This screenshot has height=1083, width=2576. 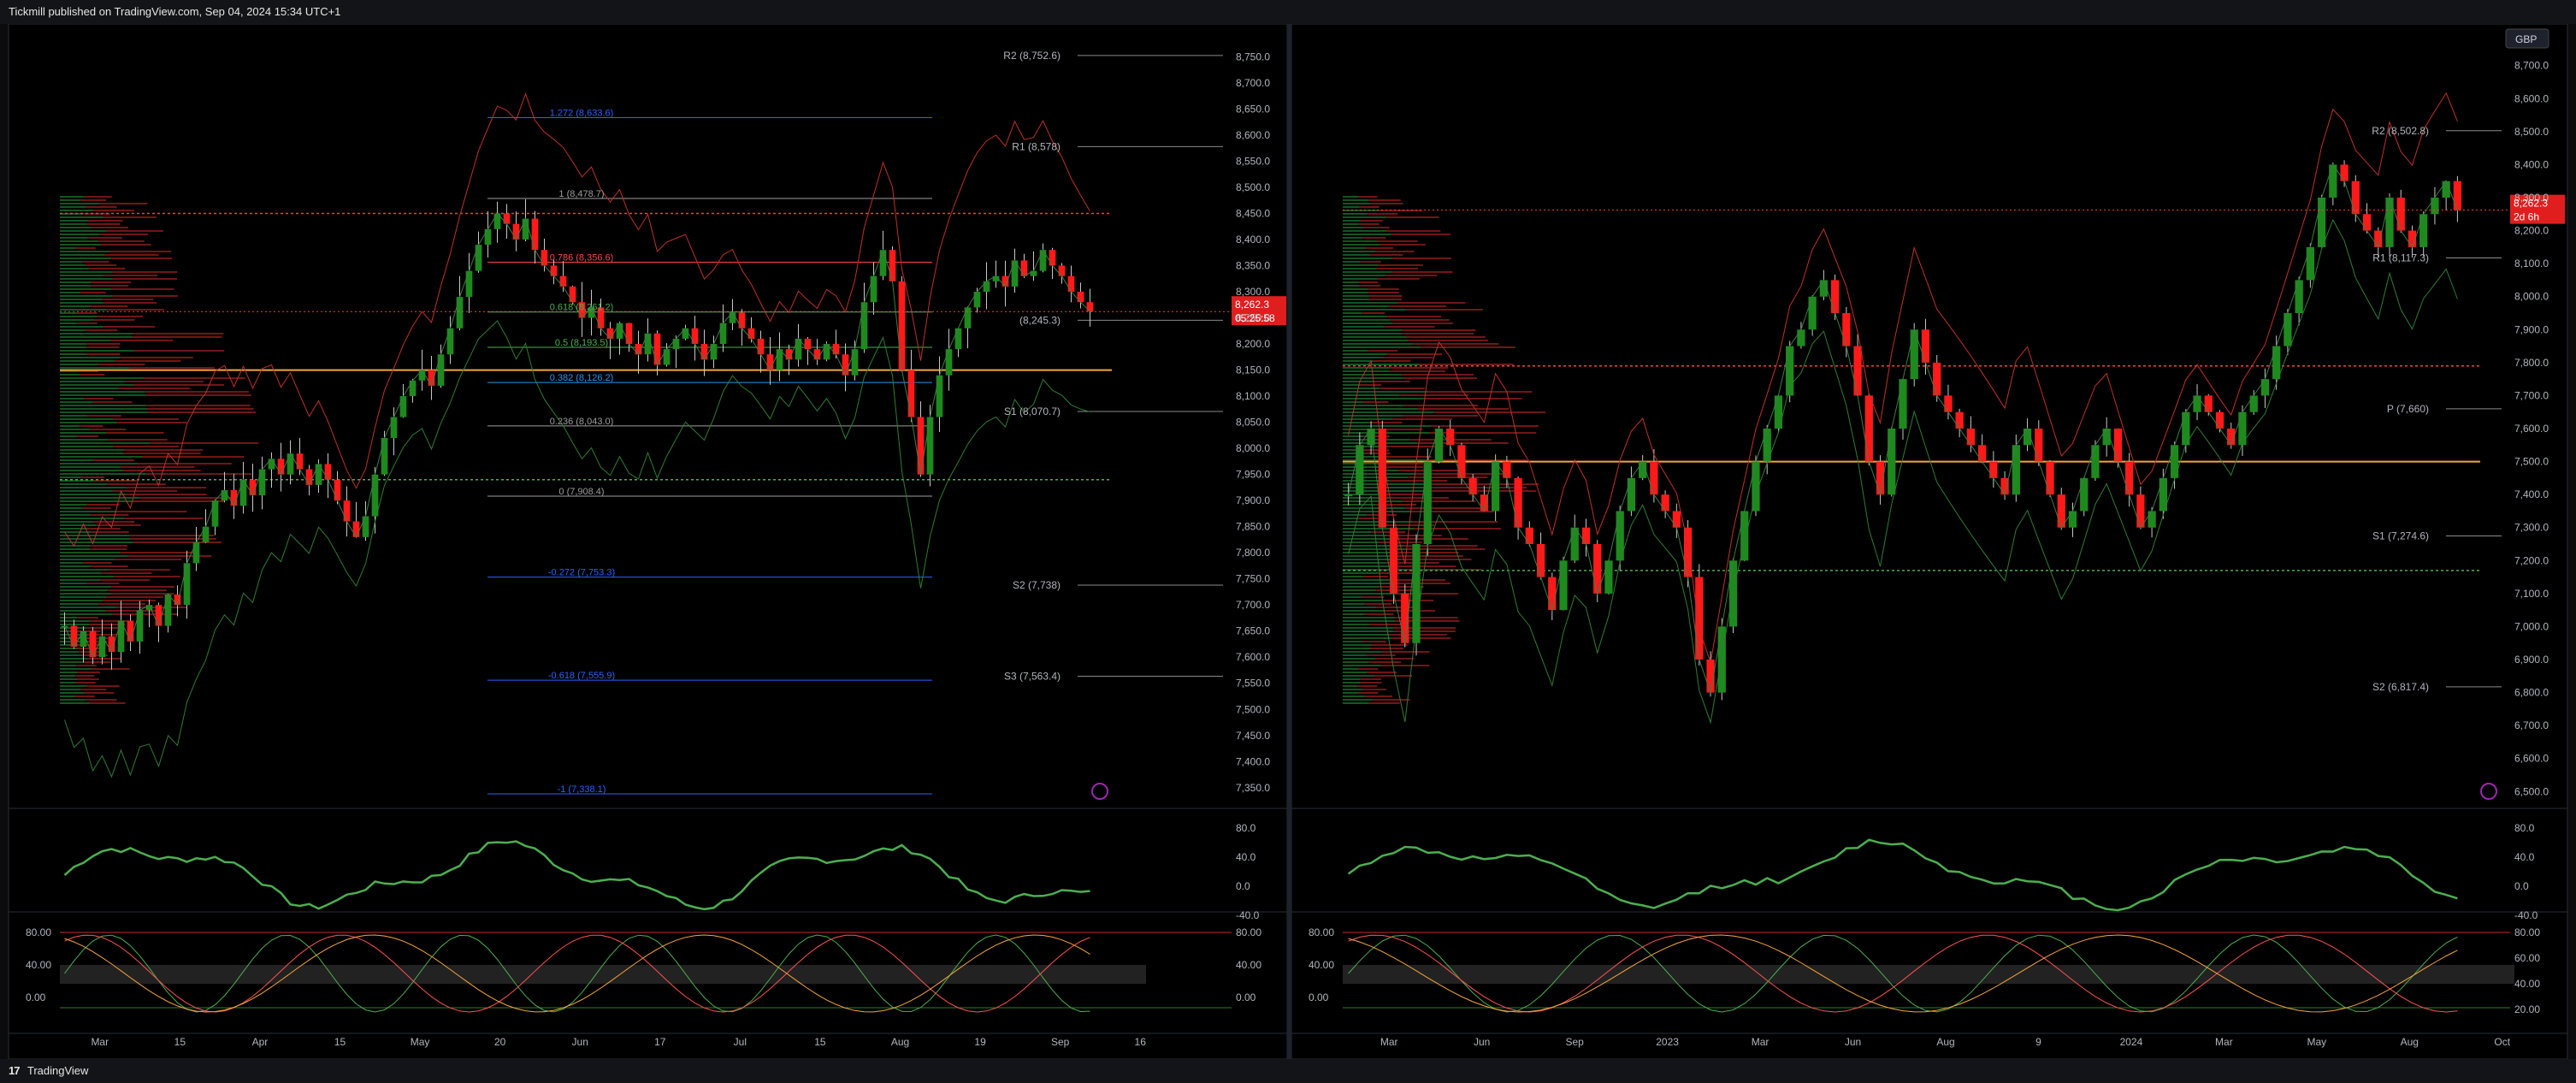 I want to click on footer-brand: TradingView, so click(x=58, y=1070).